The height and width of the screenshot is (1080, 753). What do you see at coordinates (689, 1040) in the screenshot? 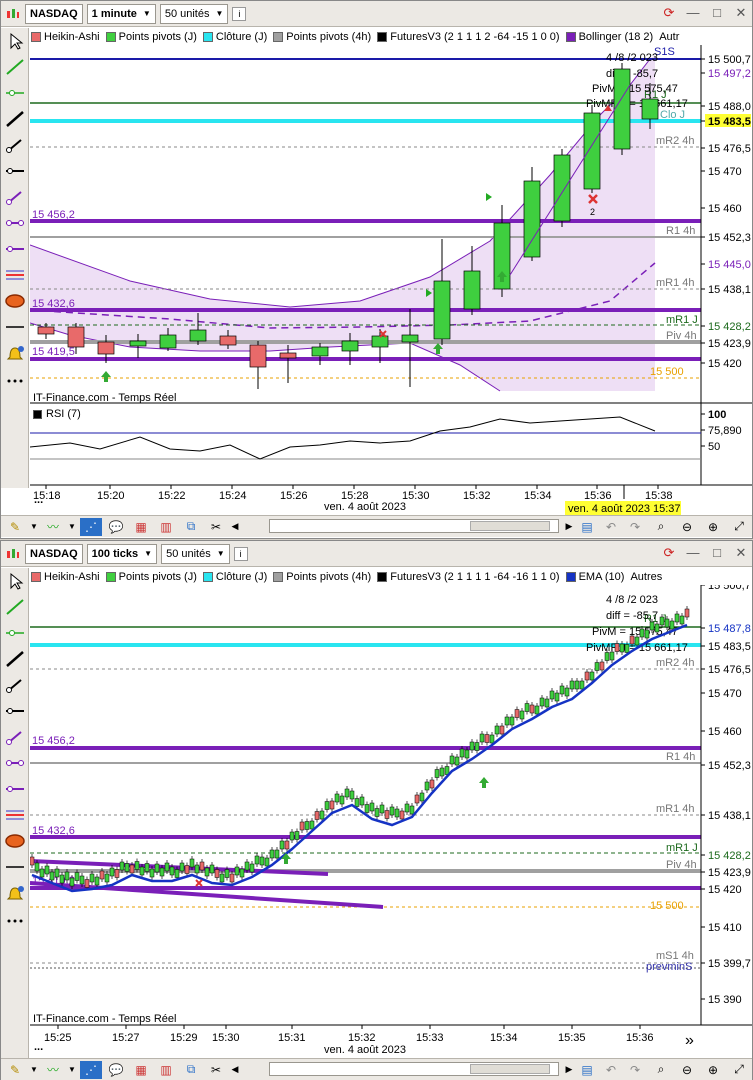
I see `next-page-icon: »` at bounding box center [689, 1040].